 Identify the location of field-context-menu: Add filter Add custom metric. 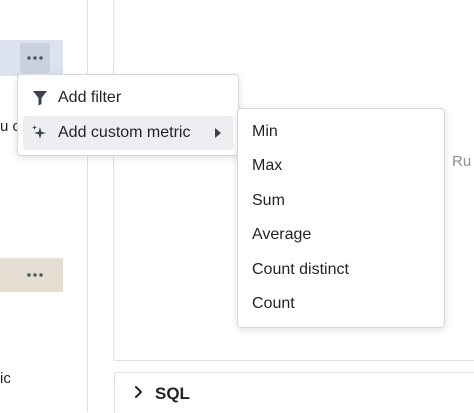
(128, 115).